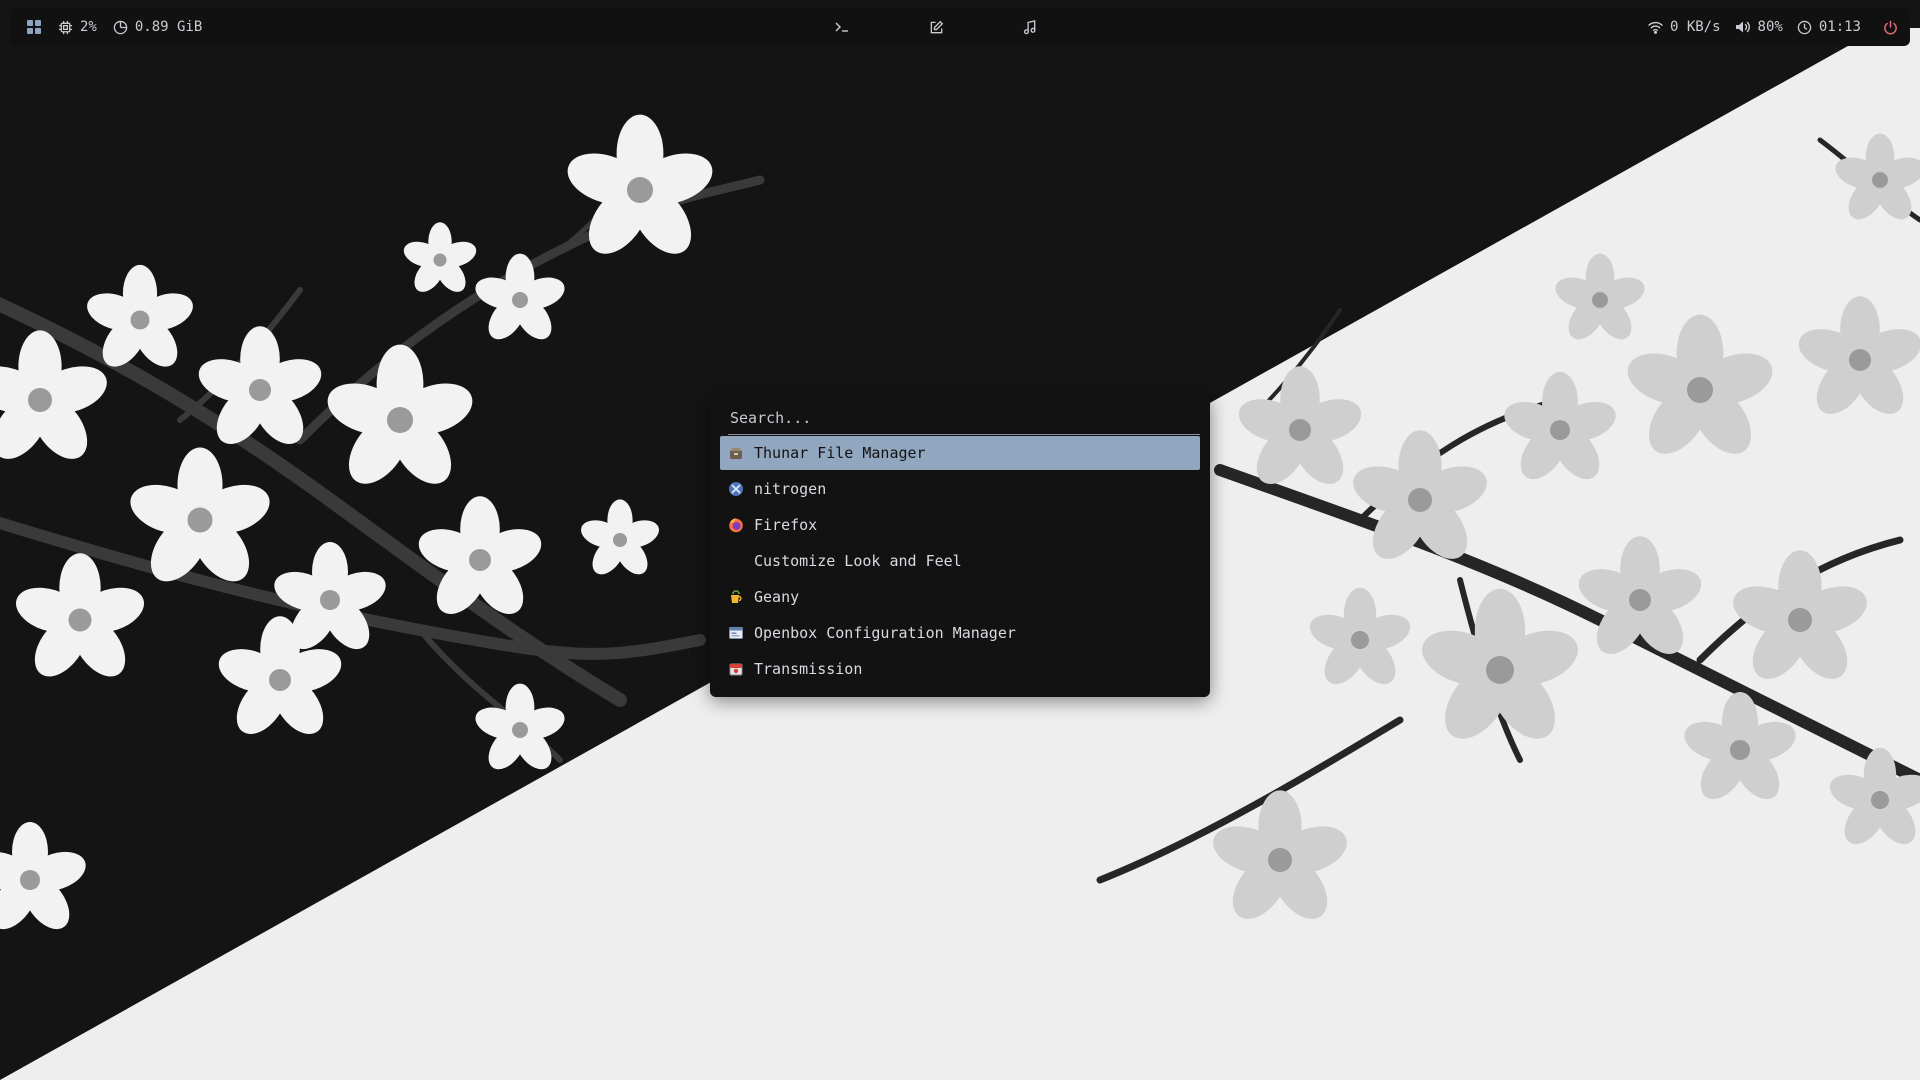 The width and height of the screenshot is (1920, 1080). What do you see at coordinates (736, 561) in the screenshot?
I see `blank-icon` at bounding box center [736, 561].